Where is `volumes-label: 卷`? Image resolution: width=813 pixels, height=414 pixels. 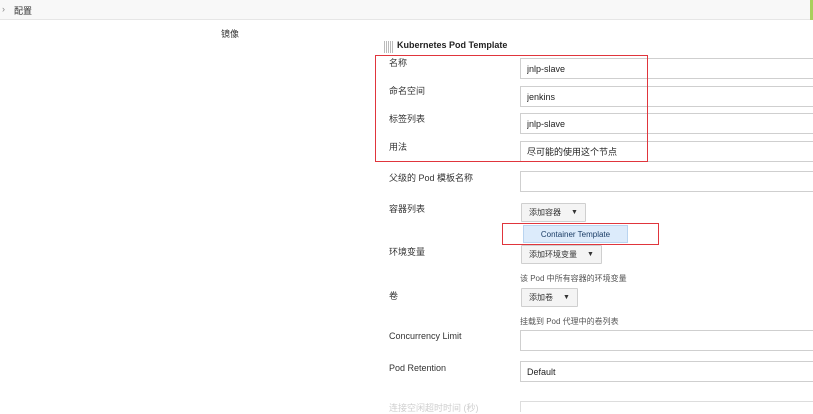 volumes-label: 卷 is located at coordinates (394, 296).